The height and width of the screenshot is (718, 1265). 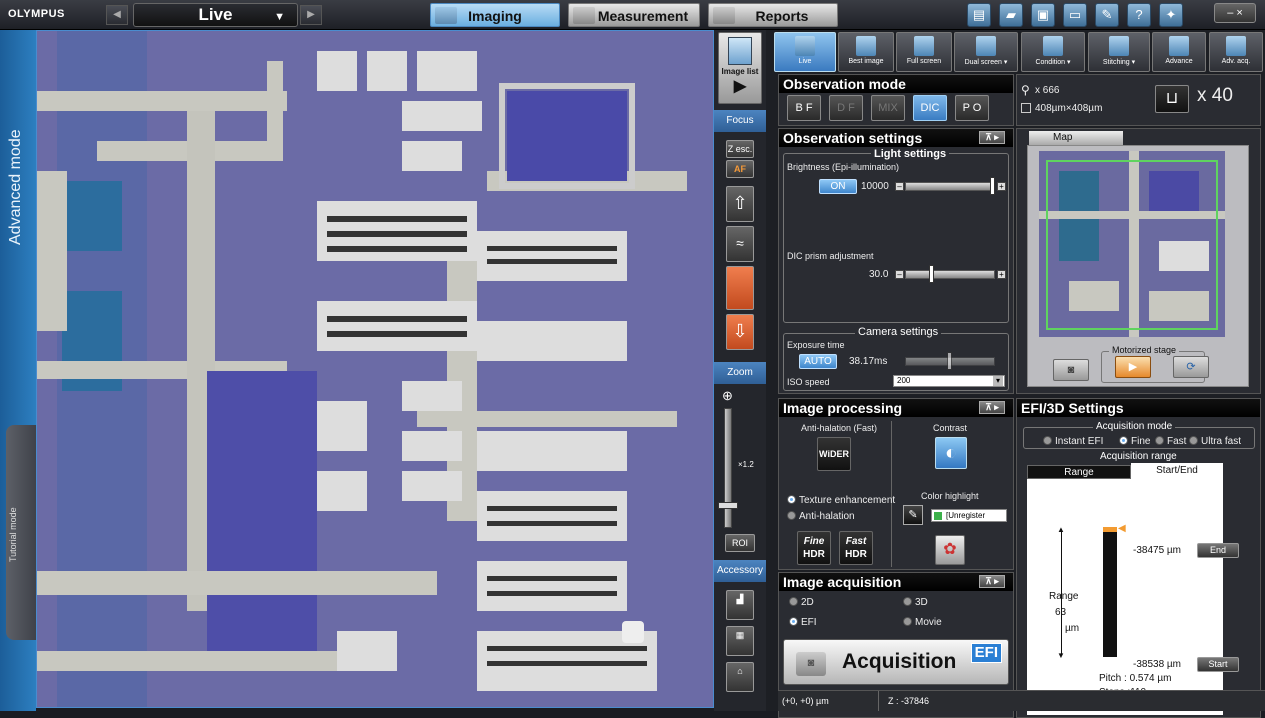 What do you see at coordinates (951, 453) in the screenshot?
I see `contrast-icon: ◐` at bounding box center [951, 453].